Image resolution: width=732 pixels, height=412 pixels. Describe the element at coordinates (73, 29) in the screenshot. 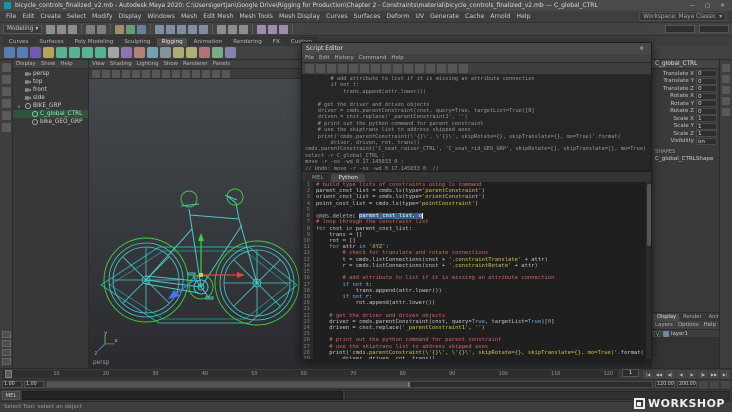

I see `save-scene-icon` at that location.